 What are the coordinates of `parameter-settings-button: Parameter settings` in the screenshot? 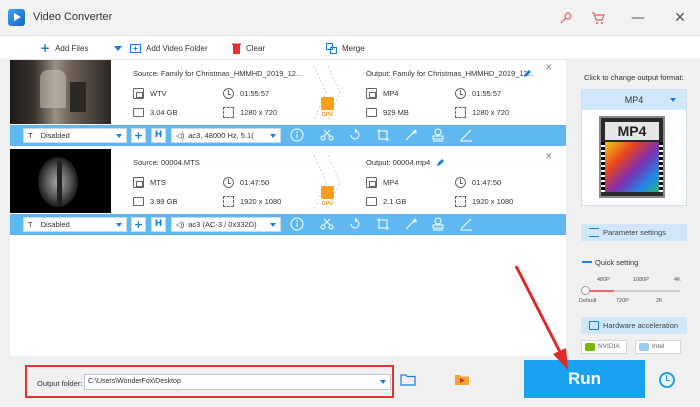 It's located at (634, 232).